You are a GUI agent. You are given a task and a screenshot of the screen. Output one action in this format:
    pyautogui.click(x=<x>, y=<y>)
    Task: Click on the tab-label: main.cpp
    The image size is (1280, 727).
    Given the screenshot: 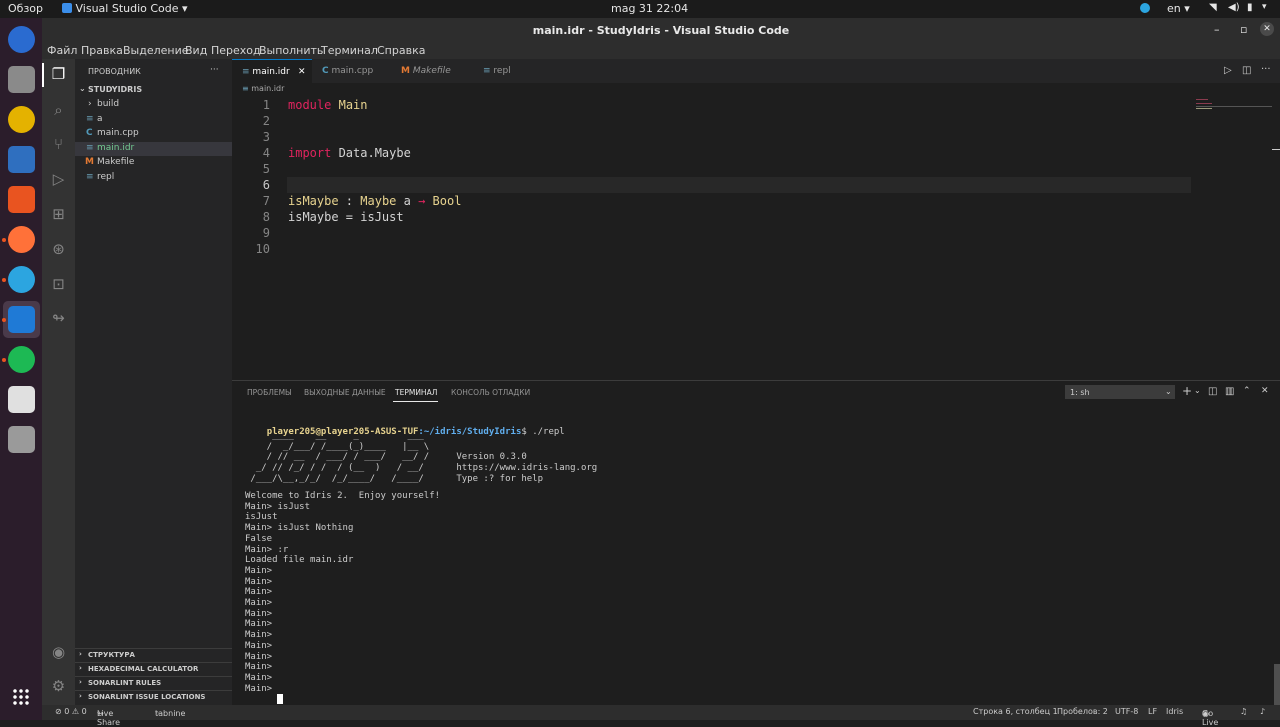 What is the action you would take?
    pyautogui.click(x=352, y=71)
    